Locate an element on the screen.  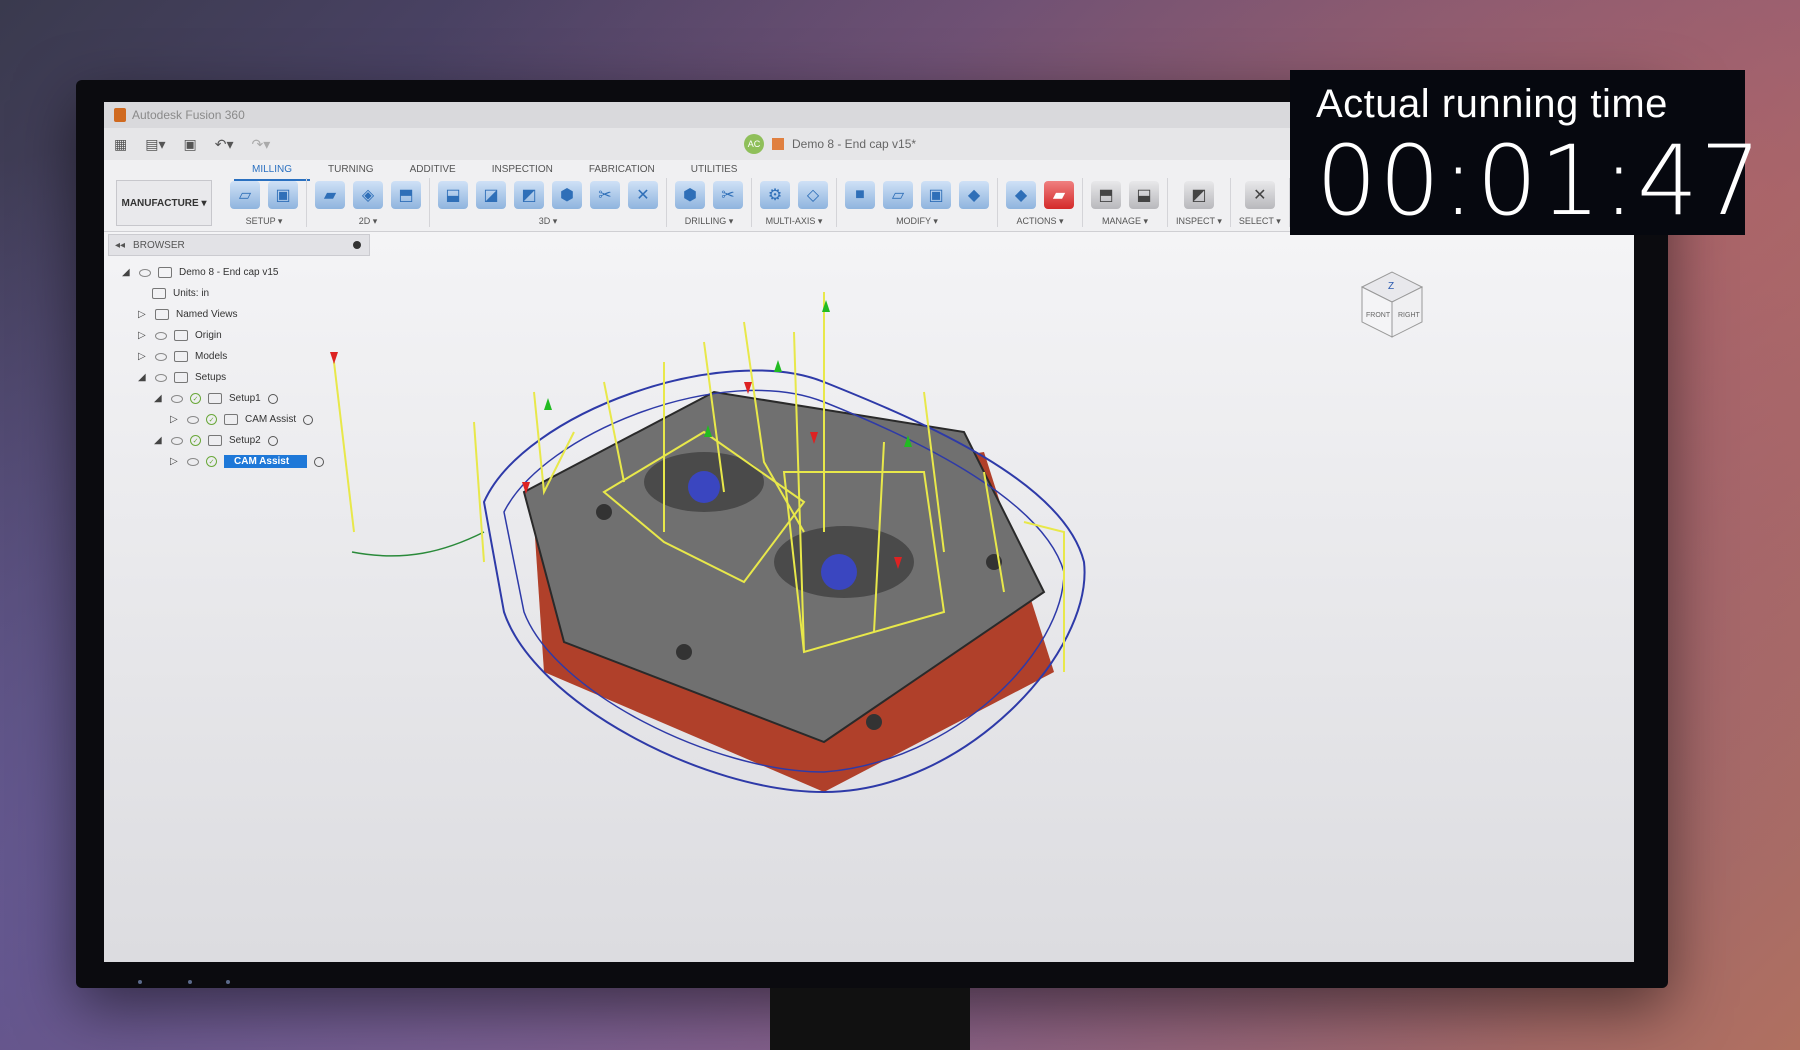
status-check-icon: ✓ is located at coordinates (195, 440).